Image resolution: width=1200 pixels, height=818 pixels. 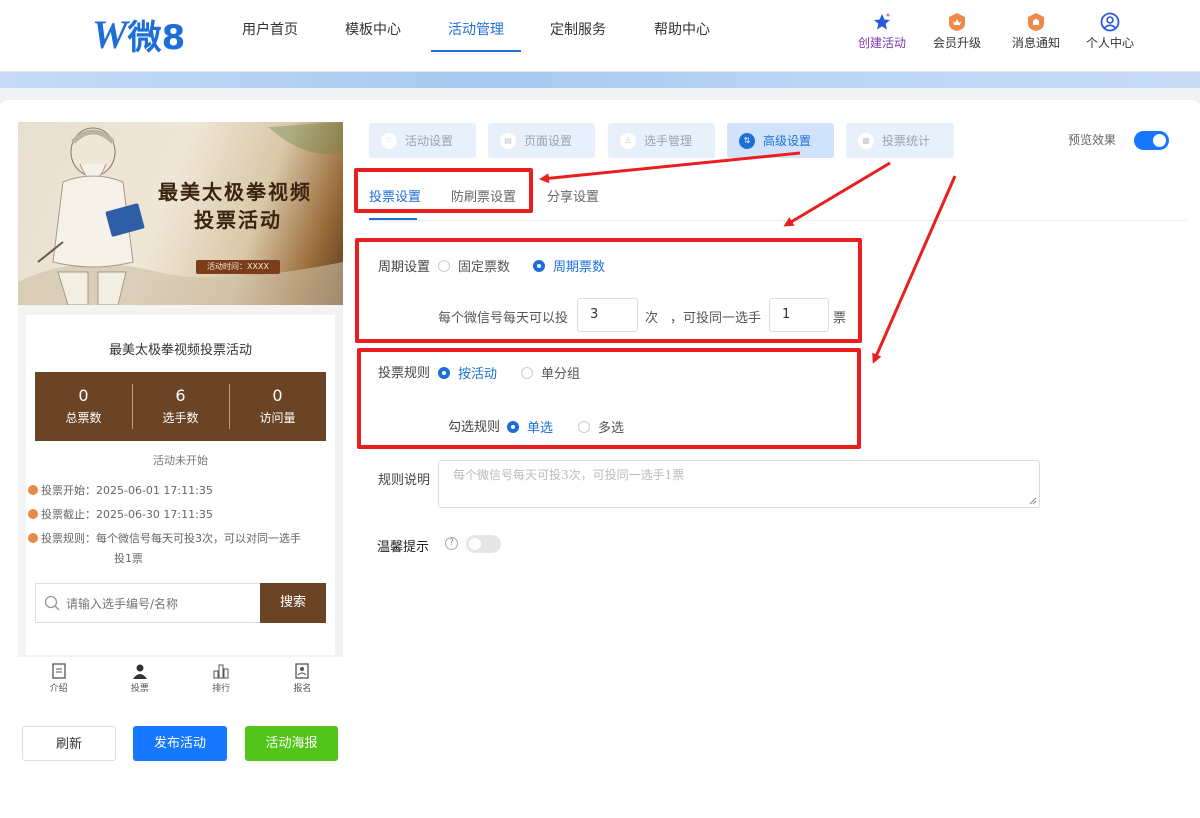 What do you see at coordinates (110, 34) in the screenshot?
I see `logo-w-mark: W` at bounding box center [110, 34].